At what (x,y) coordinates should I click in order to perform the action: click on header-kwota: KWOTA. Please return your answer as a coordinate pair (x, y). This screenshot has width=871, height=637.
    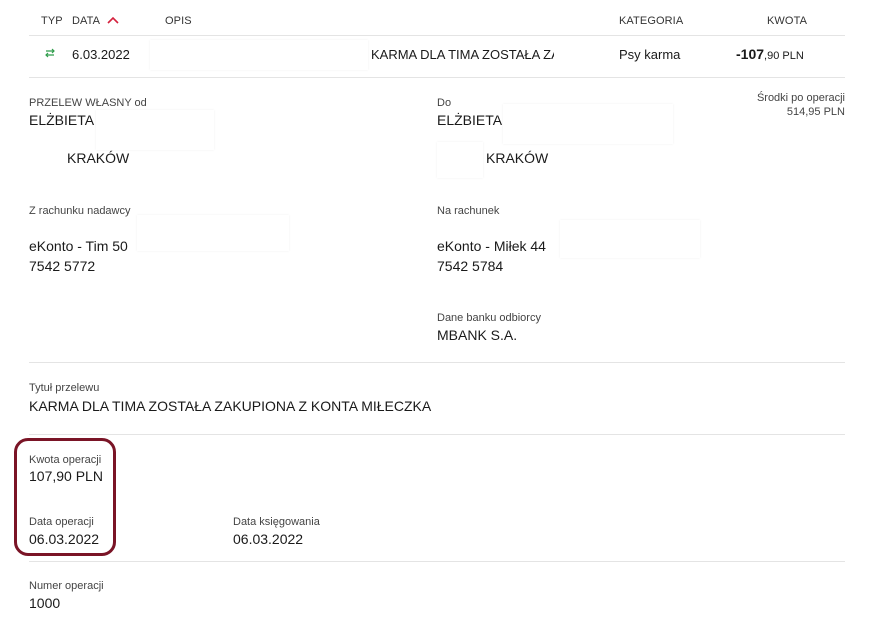
    Looking at the image, I should click on (787, 21).